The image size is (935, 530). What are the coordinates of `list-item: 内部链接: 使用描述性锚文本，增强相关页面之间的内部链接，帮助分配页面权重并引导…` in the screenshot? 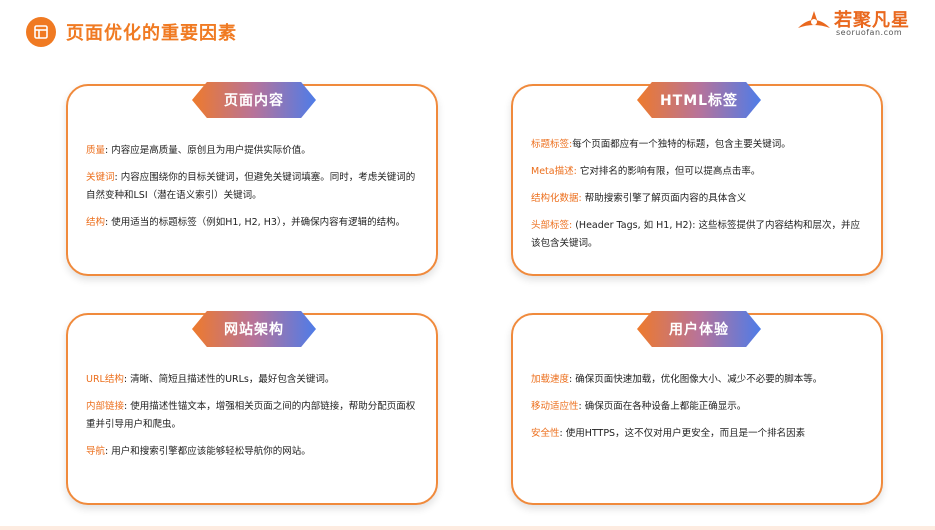 It's located at (253, 416).